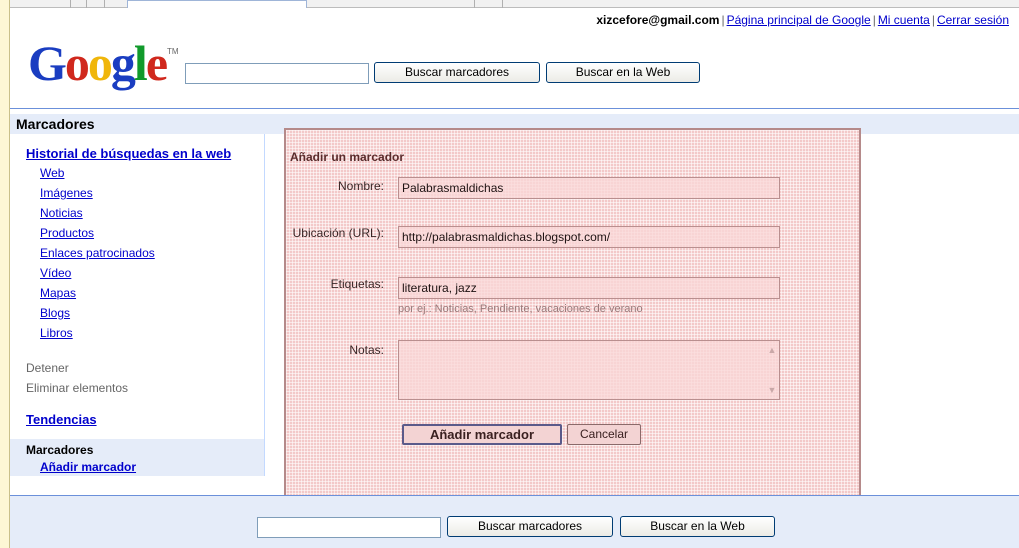 This screenshot has height=548, width=1019. What do you see at coordinates (360, 186) in the screenshot?
I see `name-label: Nombre:` at bounding box center [360, 186].